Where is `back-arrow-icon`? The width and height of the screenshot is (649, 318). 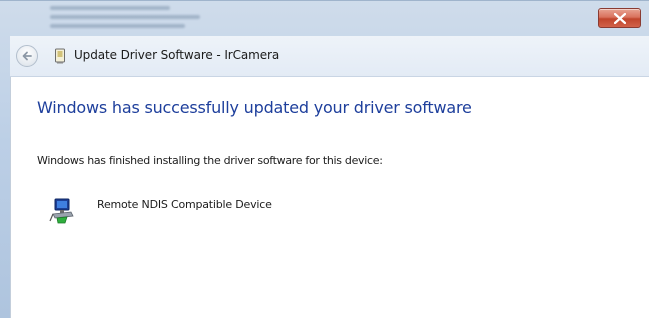 back-arrow-icon is located at coordinates (27, 56).